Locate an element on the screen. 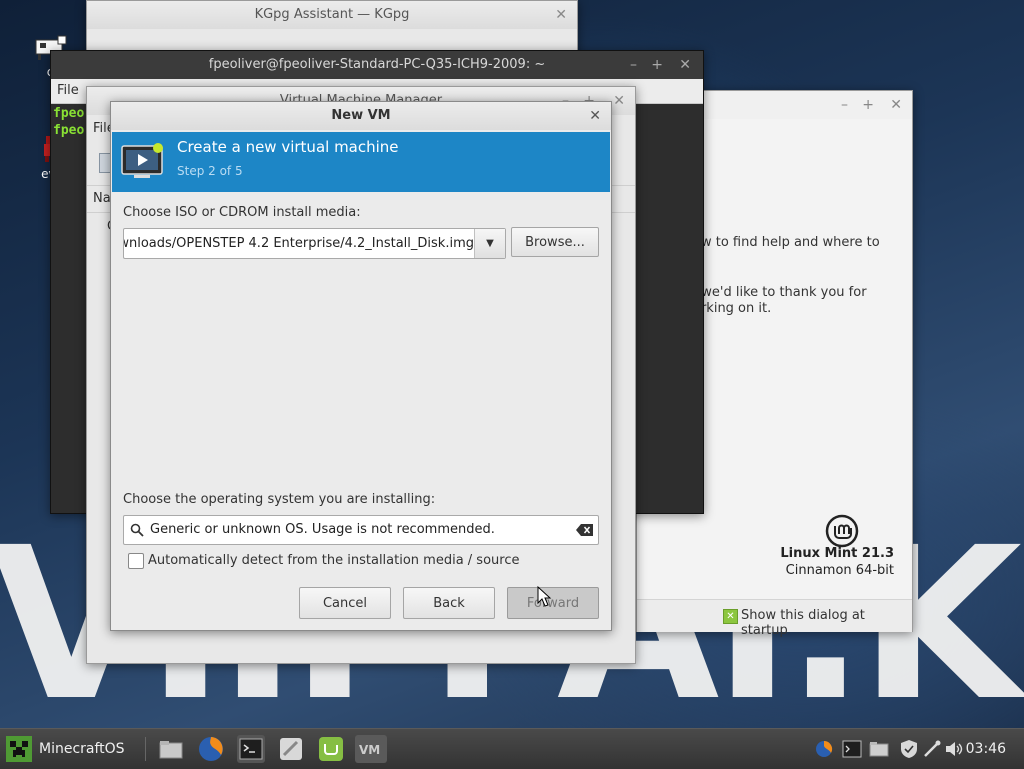 The image size is (1024, 769). creeper-icon is located at coordinates (19, 749).